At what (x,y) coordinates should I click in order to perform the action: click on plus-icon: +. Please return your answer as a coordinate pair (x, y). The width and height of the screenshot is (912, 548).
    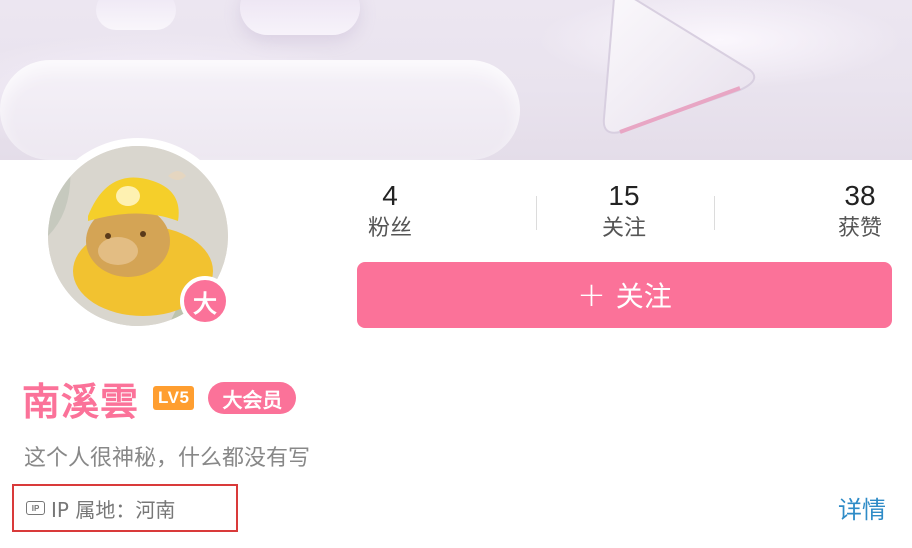
    Looking at the image, I should click on (591, 295).